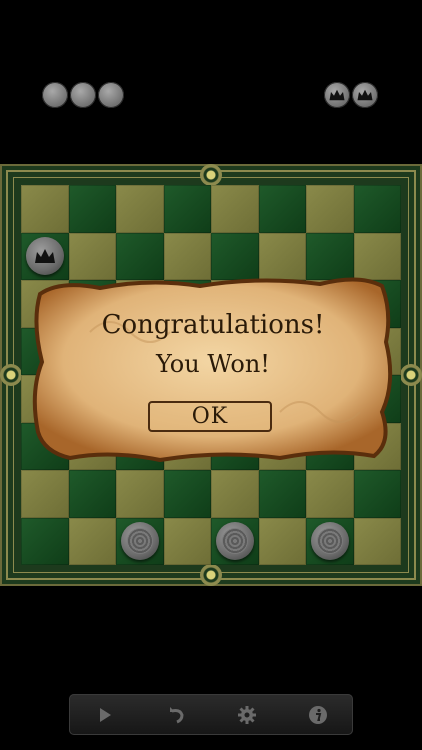 The height and width of the screenshot is (750, 422). What do you see at coordinates (213, 364) in the screenshot?
I see `you-won-text: You Won!` at bounding box center [213, 364].